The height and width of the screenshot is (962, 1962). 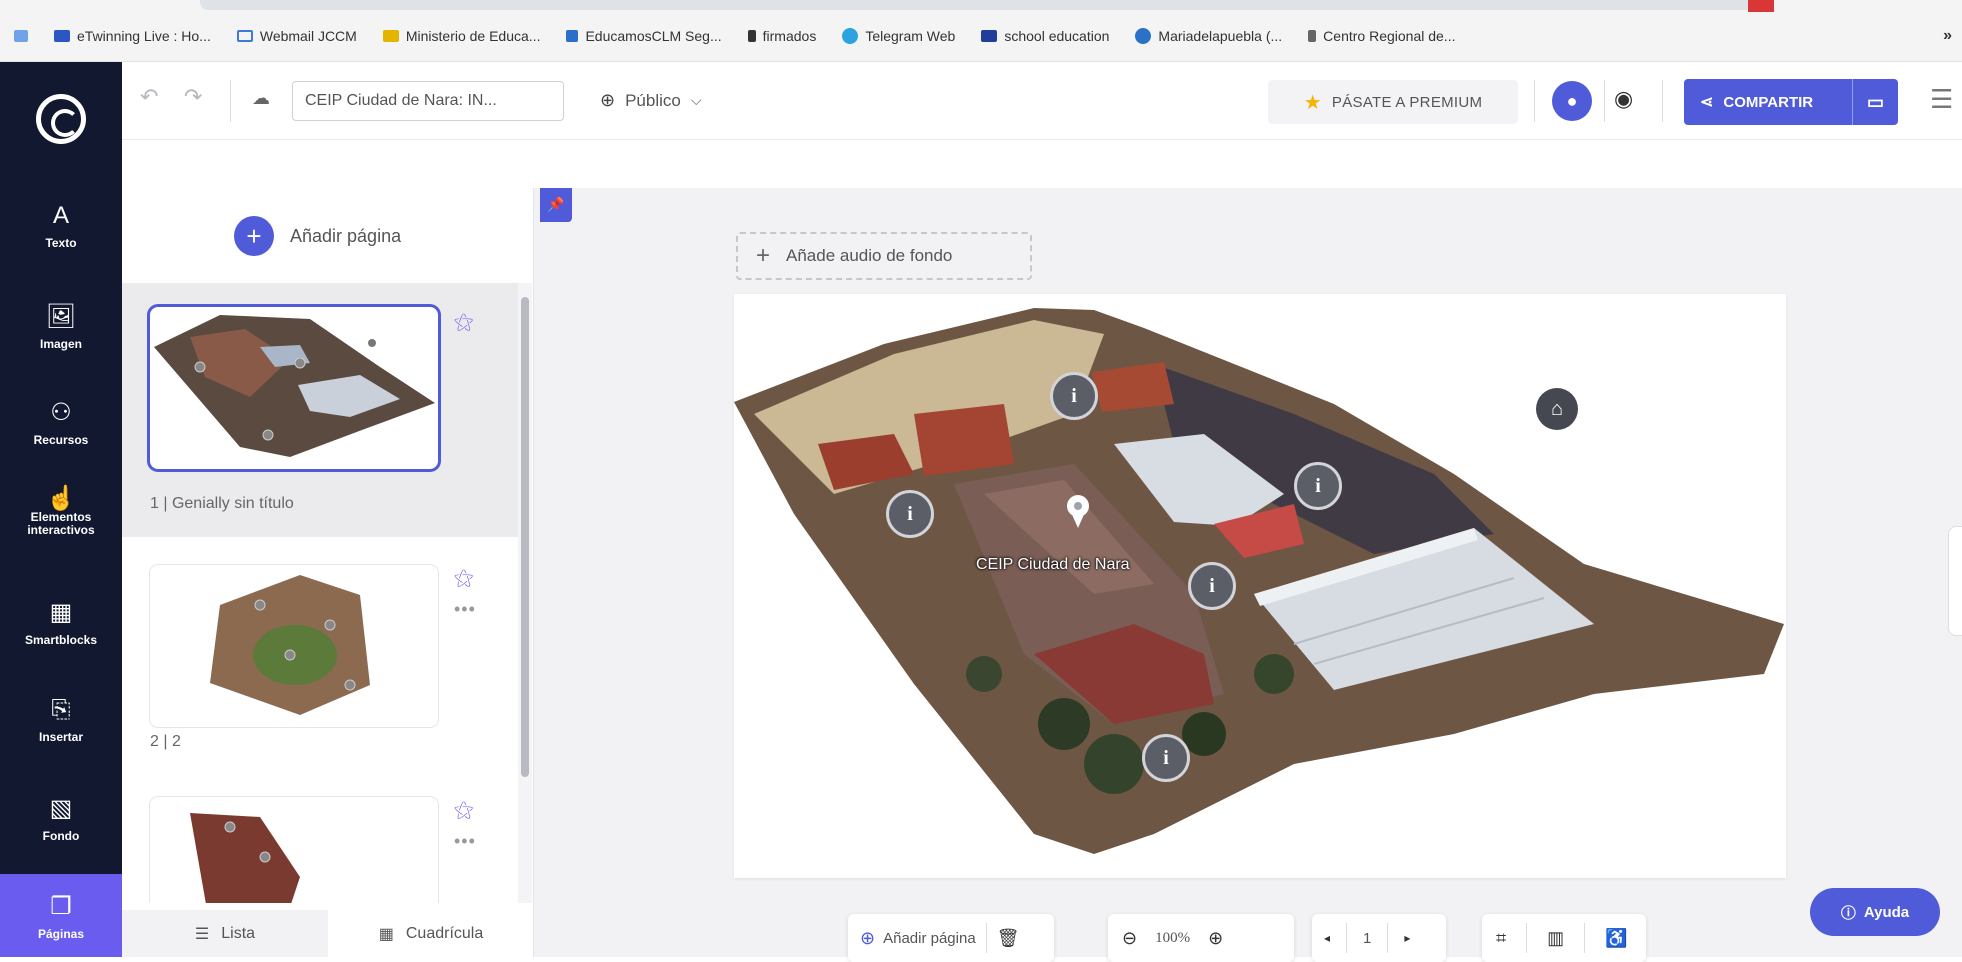 I want to click on interactive-icon: ☝, so click(x=61, y=498).